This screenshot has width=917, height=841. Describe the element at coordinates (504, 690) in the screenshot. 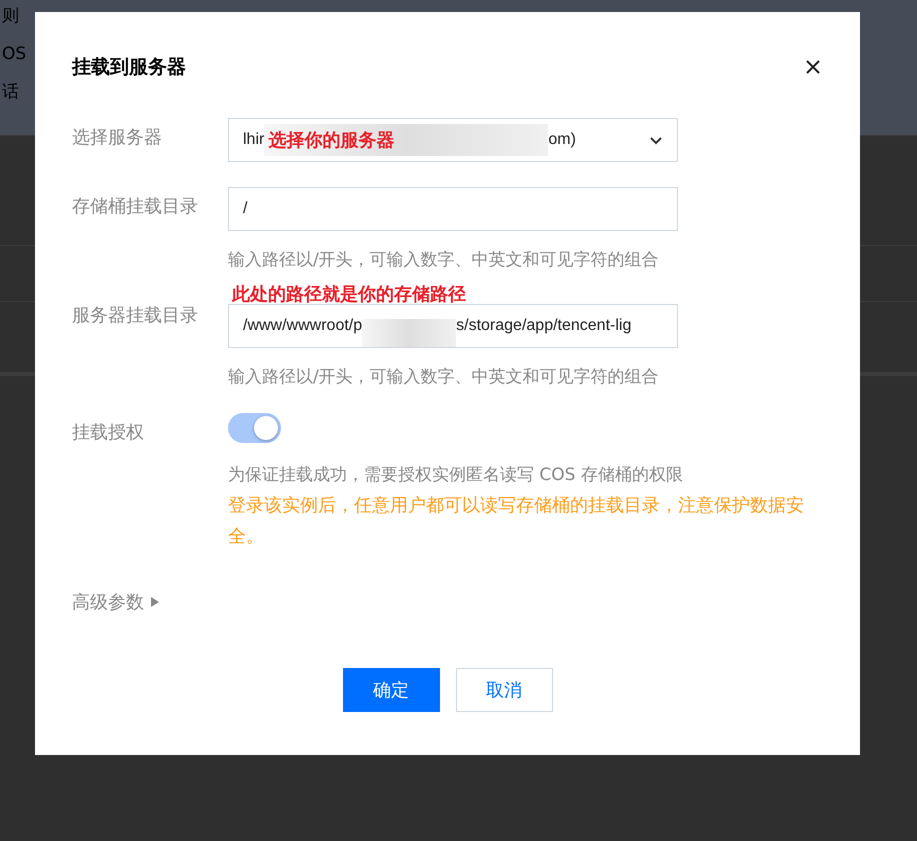

I see `cancel-button: 取消` at that location.